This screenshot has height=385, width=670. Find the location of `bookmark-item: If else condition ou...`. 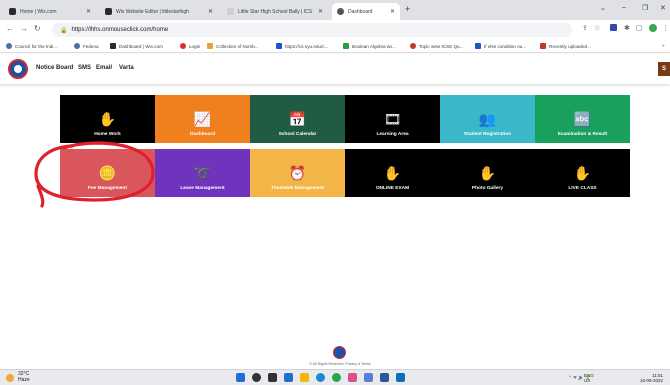

bookmark-item: If else condition ou... is located at coordinates (500, 46).